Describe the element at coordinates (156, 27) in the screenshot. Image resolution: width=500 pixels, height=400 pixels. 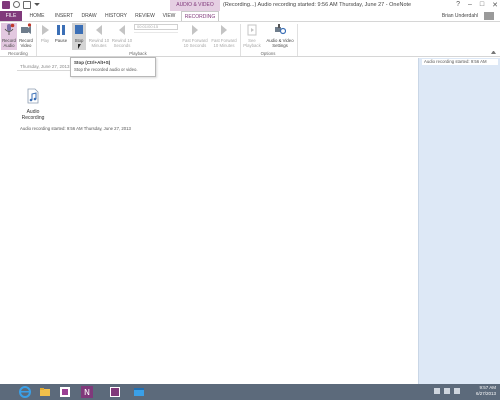
I see `playback-seek-bar: 00:01/00:15` at that location.